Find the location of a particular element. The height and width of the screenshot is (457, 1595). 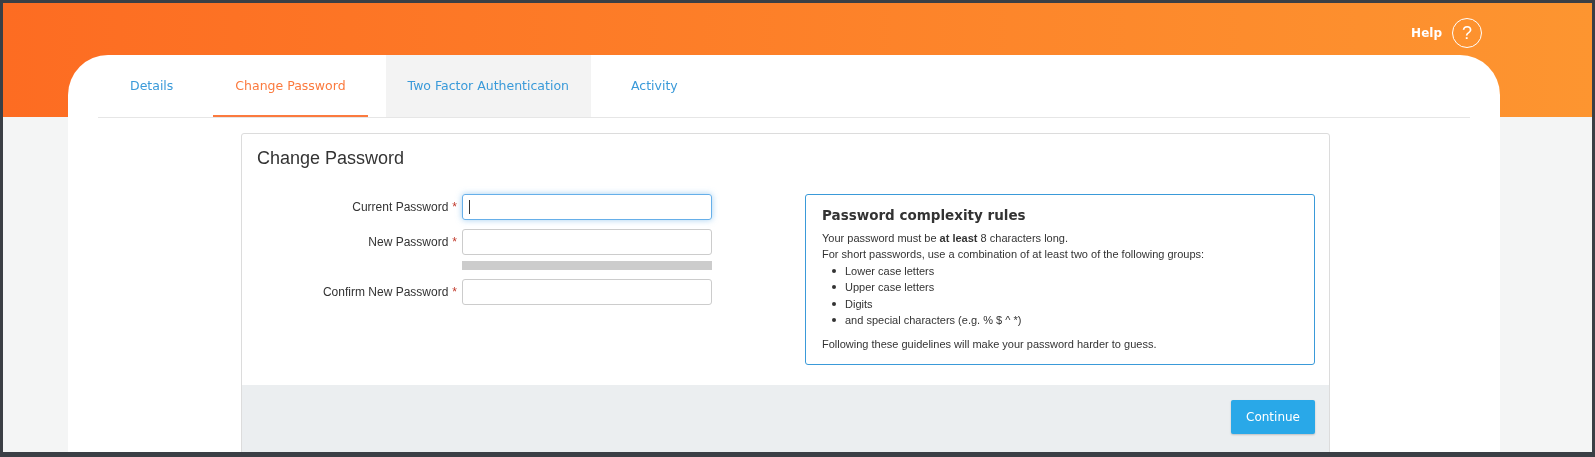

tab: Activity is located at coordinates (654, 86).